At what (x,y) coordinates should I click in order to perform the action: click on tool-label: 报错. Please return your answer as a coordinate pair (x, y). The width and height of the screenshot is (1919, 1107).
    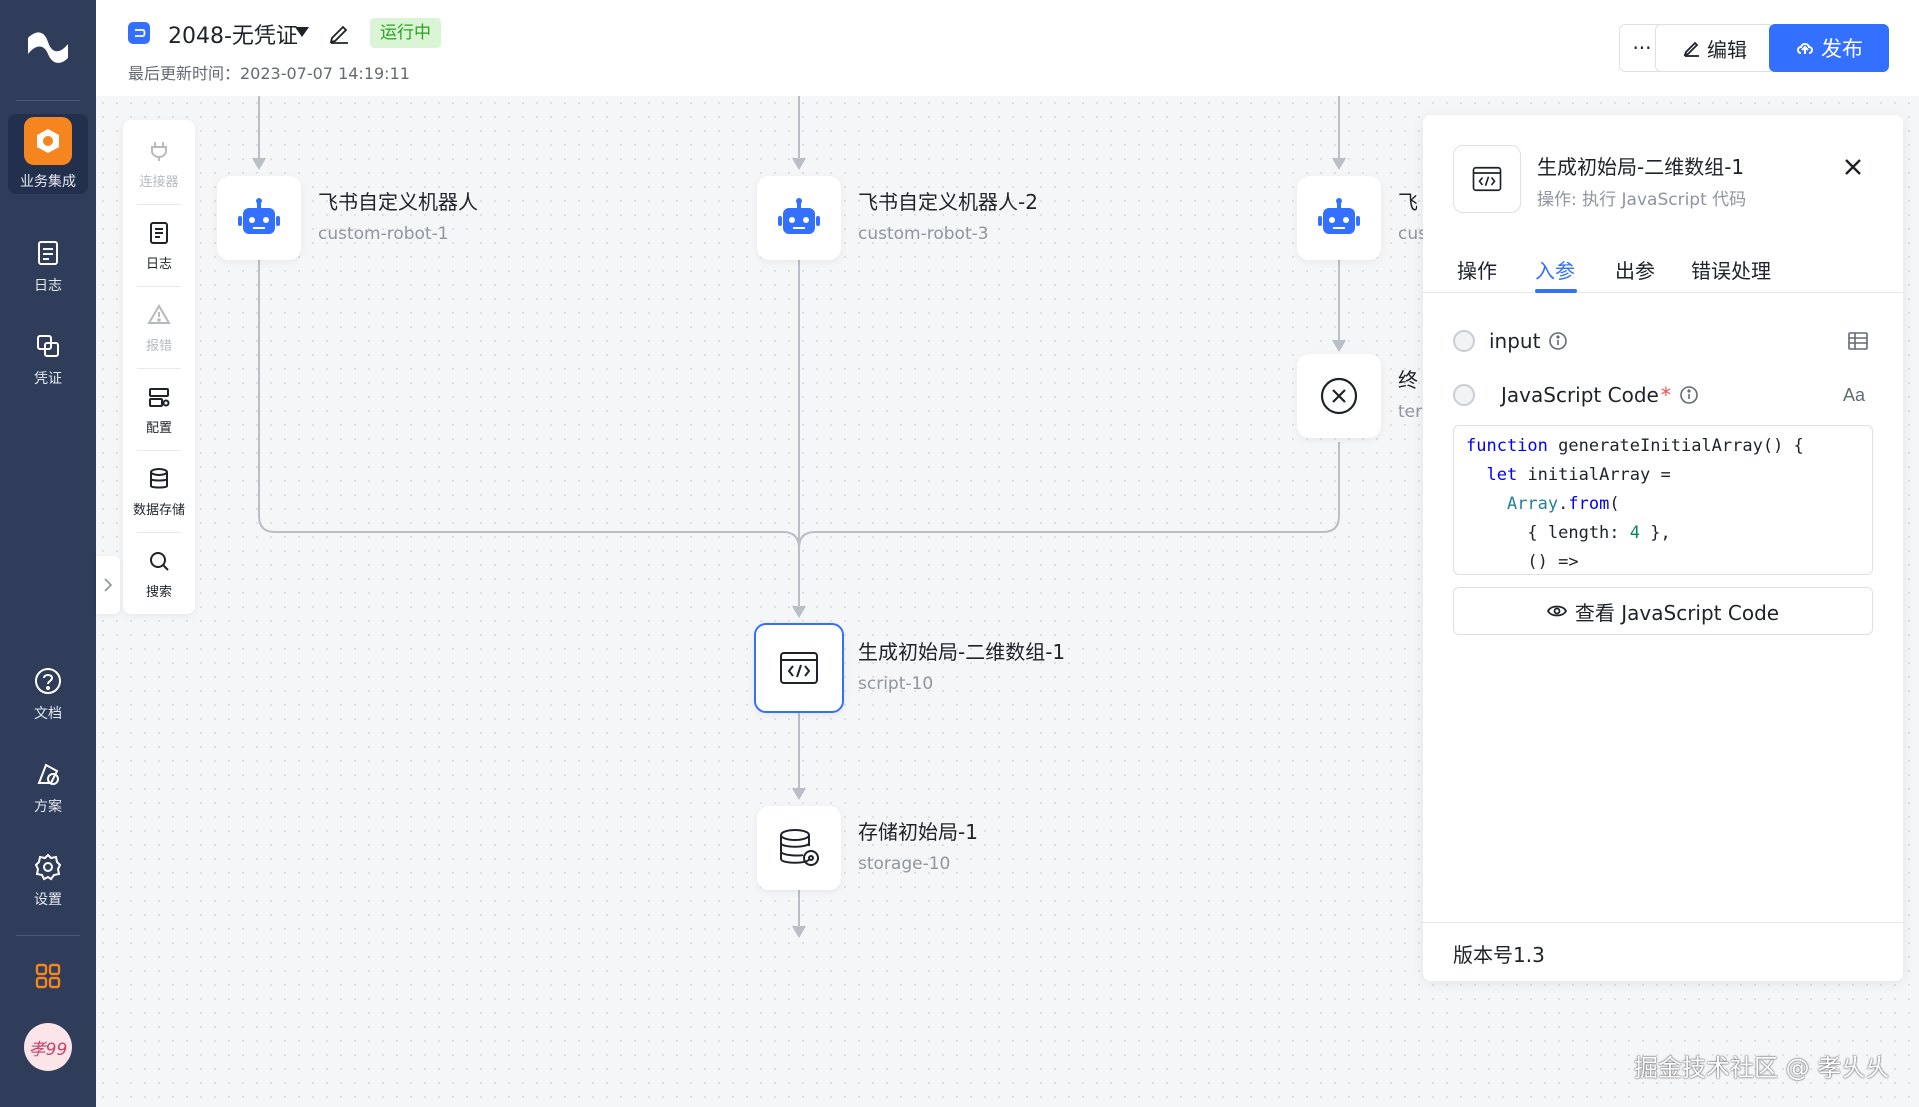
    Looking at the image, I should click on (158, 346).